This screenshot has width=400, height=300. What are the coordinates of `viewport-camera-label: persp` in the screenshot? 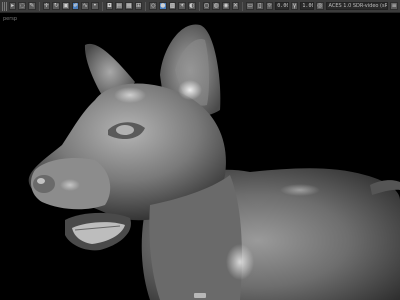 It's located at (10, 19).